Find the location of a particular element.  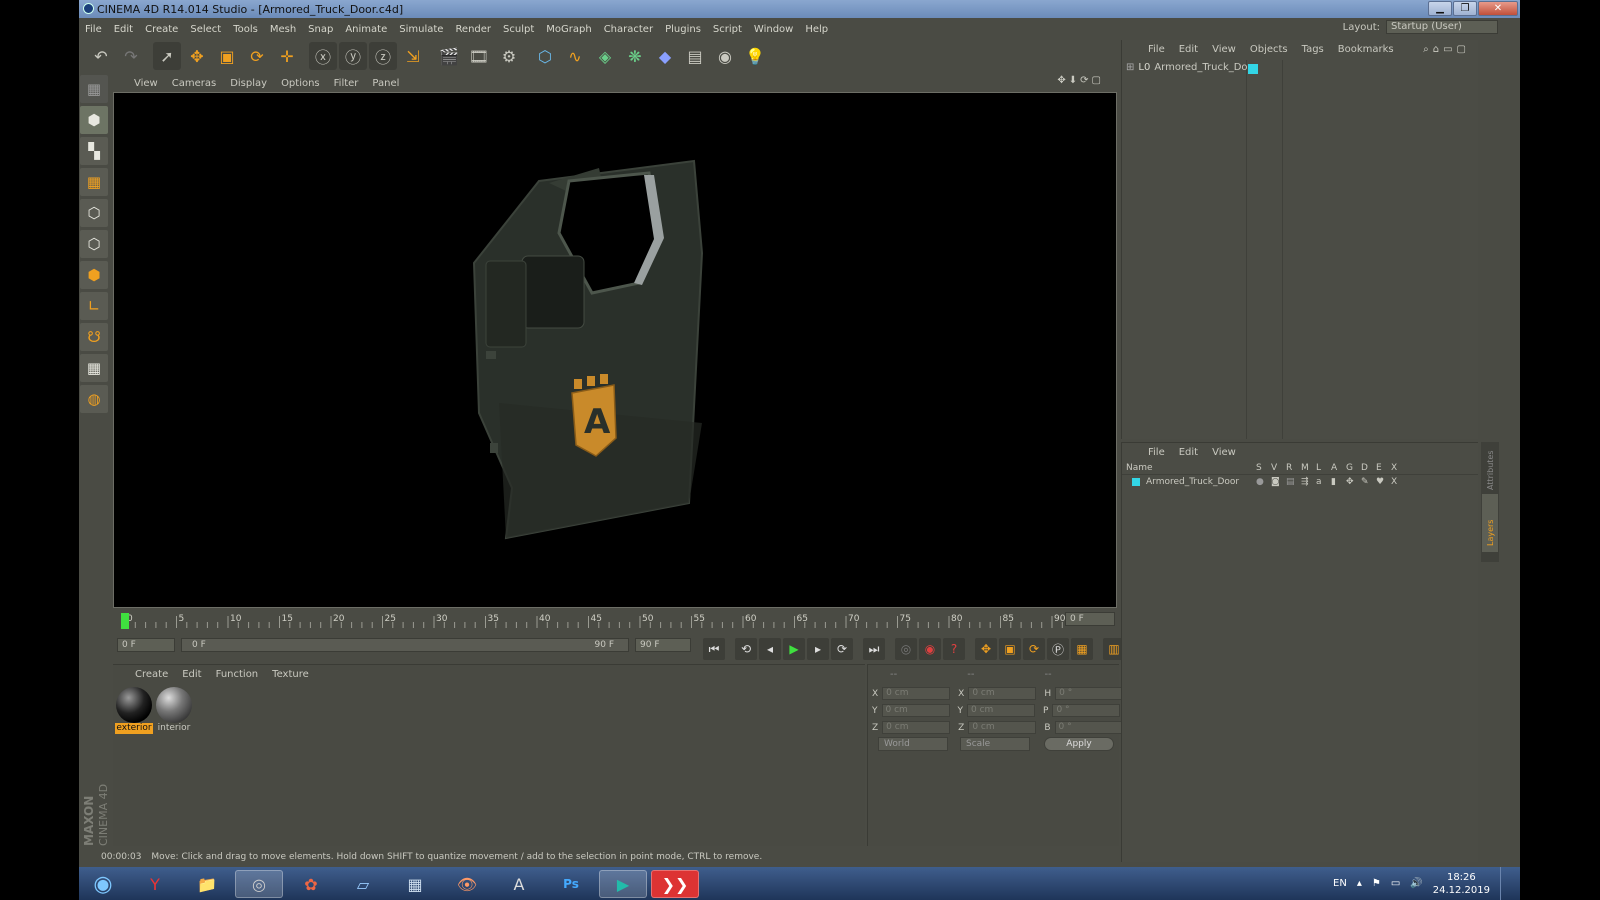

material-menu-edit: Edit is located at coordinates (191, 674).